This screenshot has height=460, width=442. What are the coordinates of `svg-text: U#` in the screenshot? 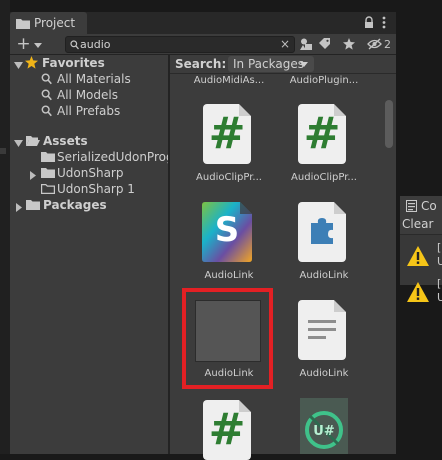 It's located at (324, 431).